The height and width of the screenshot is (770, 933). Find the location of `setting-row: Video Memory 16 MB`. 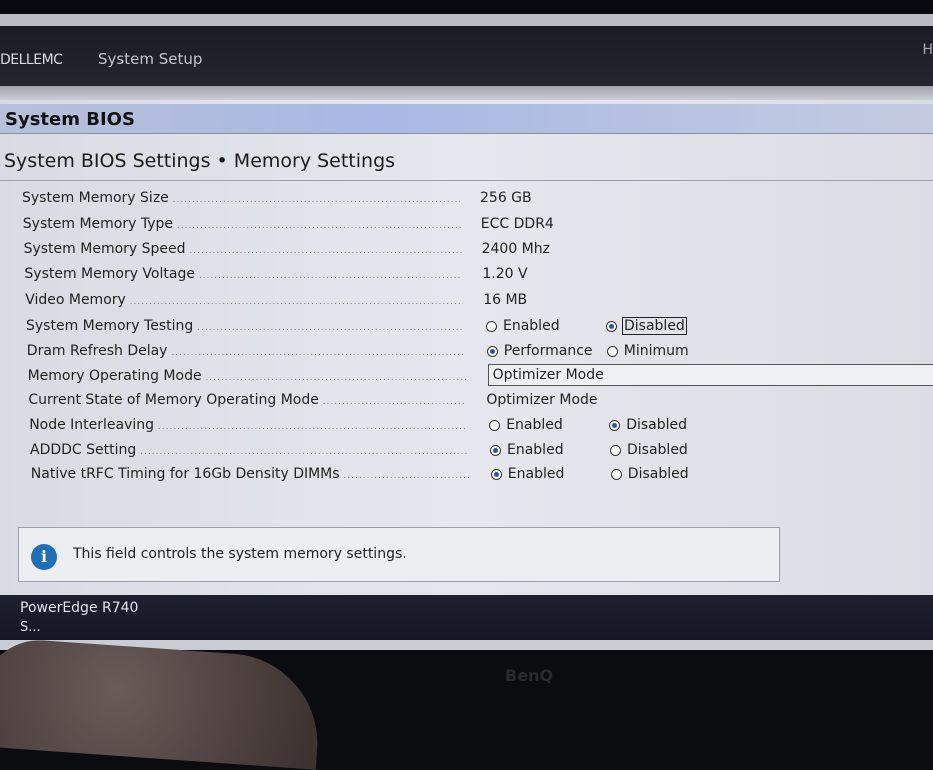

setting-row: Video Memory 16 MB is located at coordinates (475, 302).